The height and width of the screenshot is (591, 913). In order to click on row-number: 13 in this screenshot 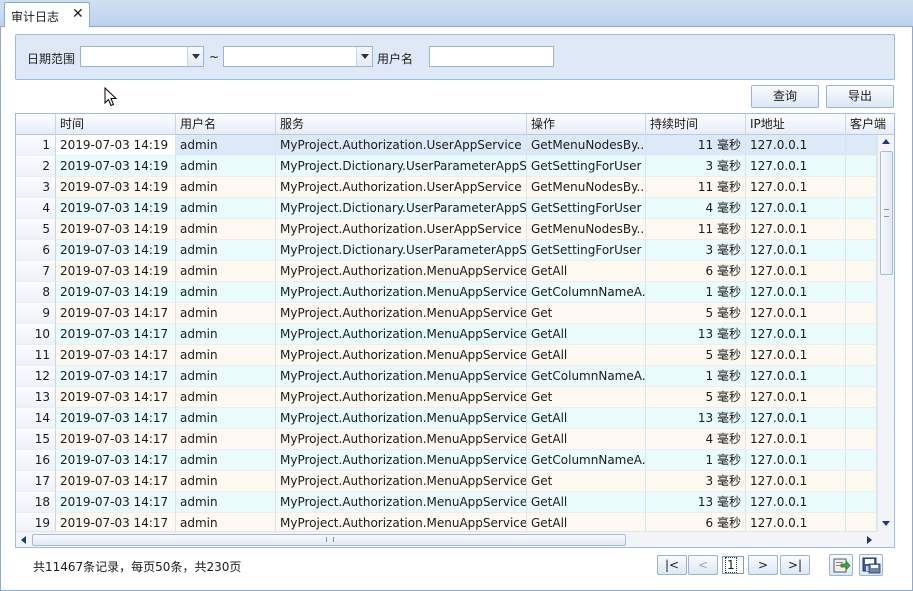, I will do `click(36, 397)`.